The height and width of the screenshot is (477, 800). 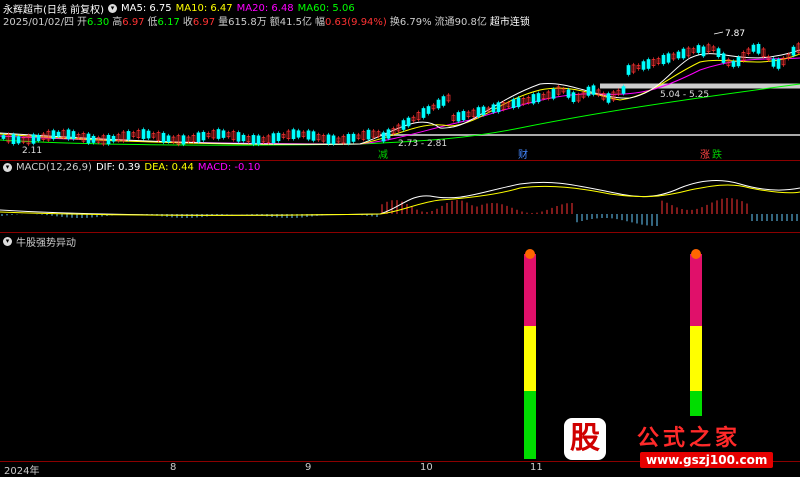 What do you see at coordinates (735, 34) in the screenshot?
I see `high-label: 7.87` at bounding box center [735, 34].